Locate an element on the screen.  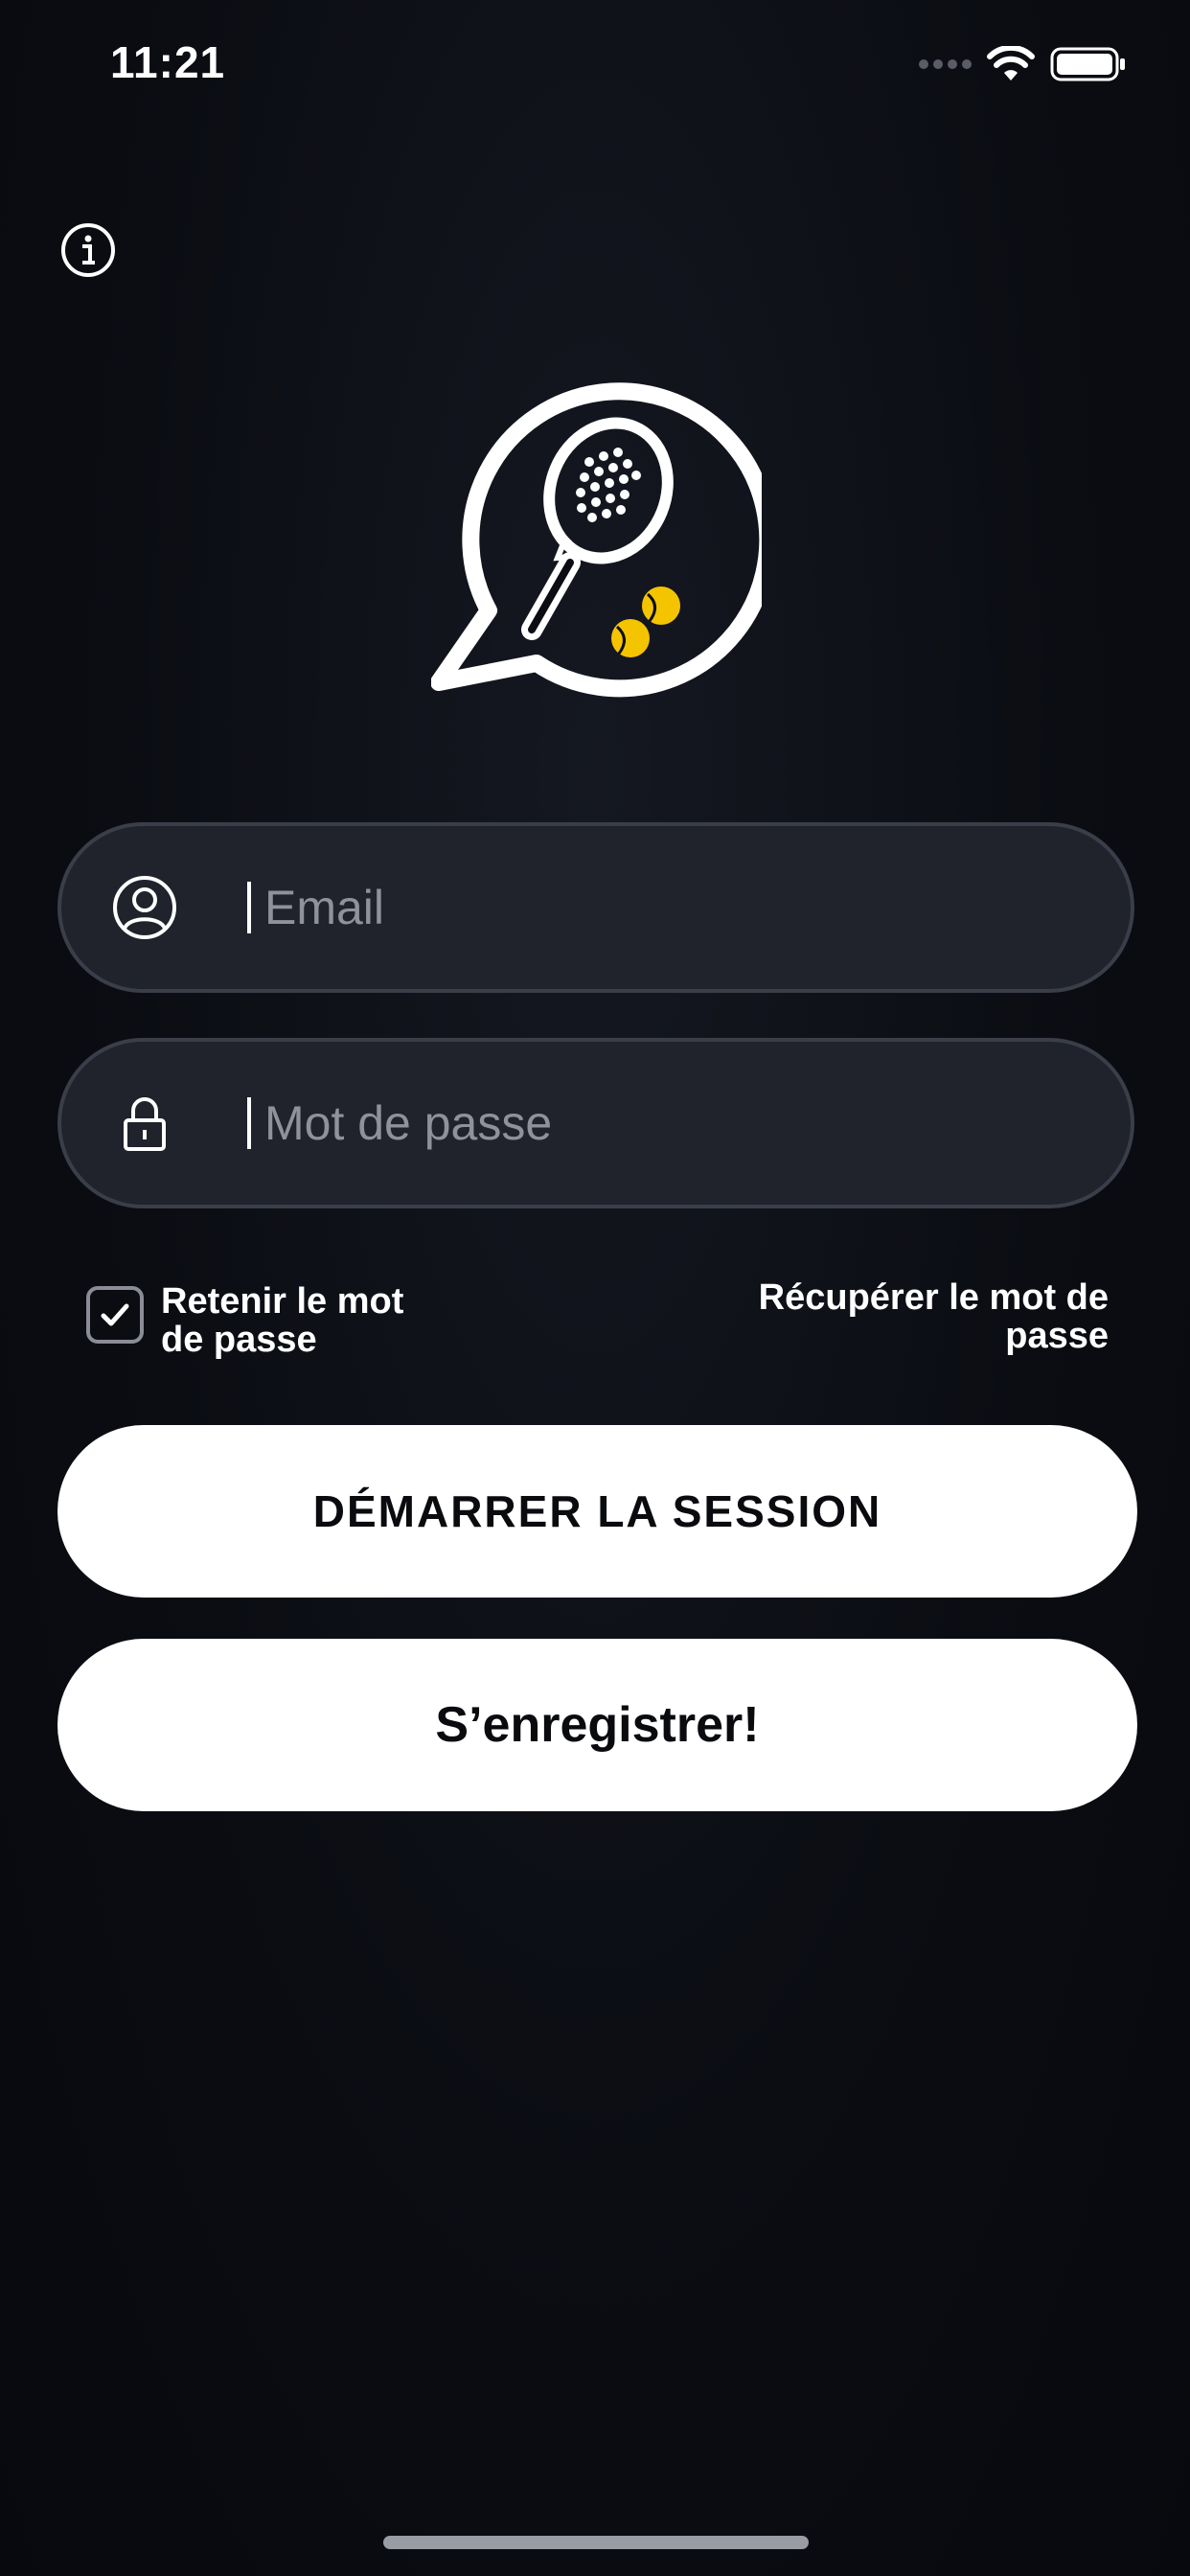
remember-checkbox is located at coordinates (115, 1315).